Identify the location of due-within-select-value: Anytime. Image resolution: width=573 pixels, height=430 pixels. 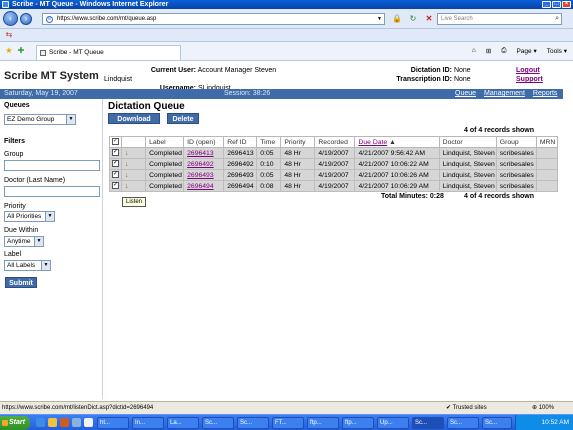
(19, 241).